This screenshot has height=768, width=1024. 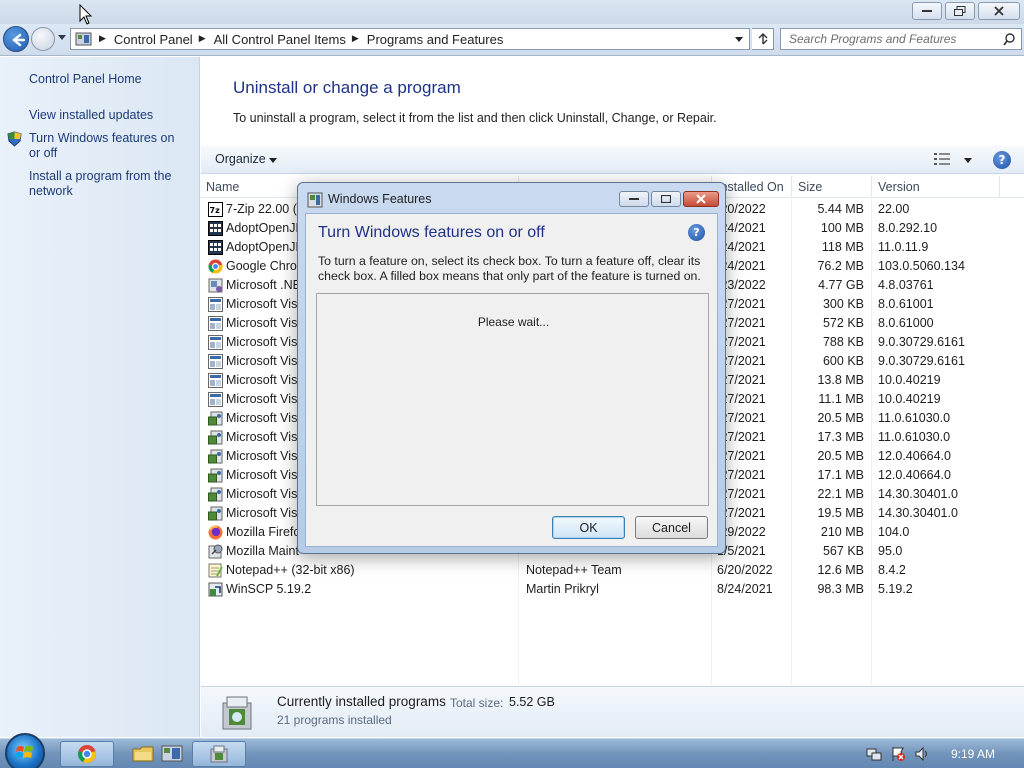 What do you see at coordinates (215, 532) in the screenshot?
I see `firefox-icon` at bounding box center [215, 532].